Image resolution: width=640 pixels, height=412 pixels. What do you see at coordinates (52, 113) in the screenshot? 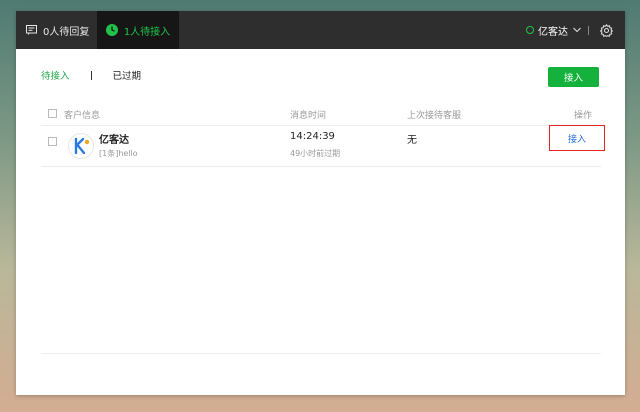
I see `select-all-checkbox` at bounding box center [52, 113].